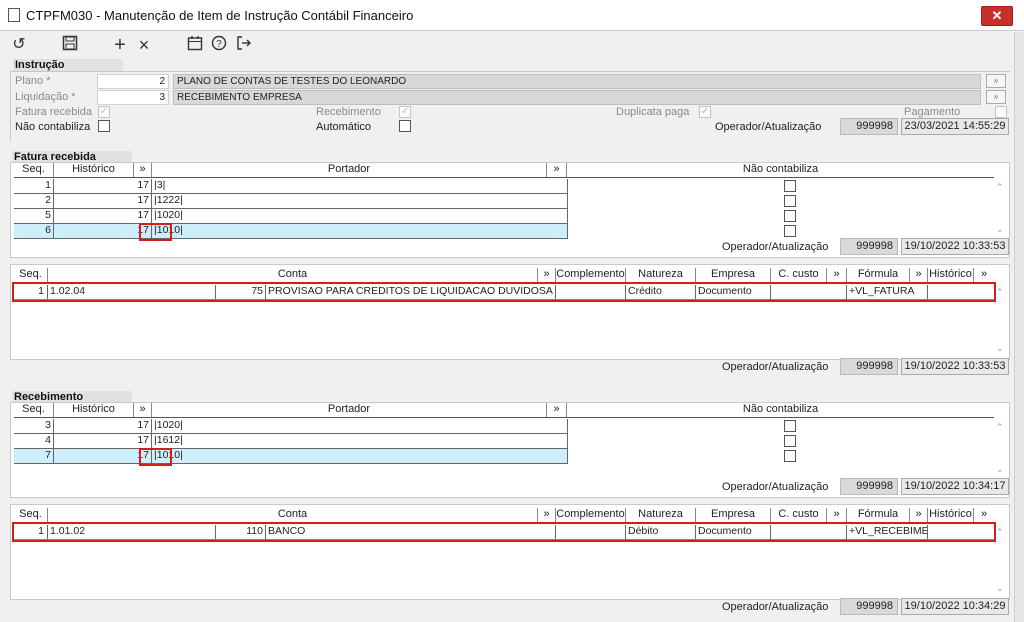 This screenshot has height=622, width=1024. I want to click on table-row: 3 17 |1020|, so click(291, 426).